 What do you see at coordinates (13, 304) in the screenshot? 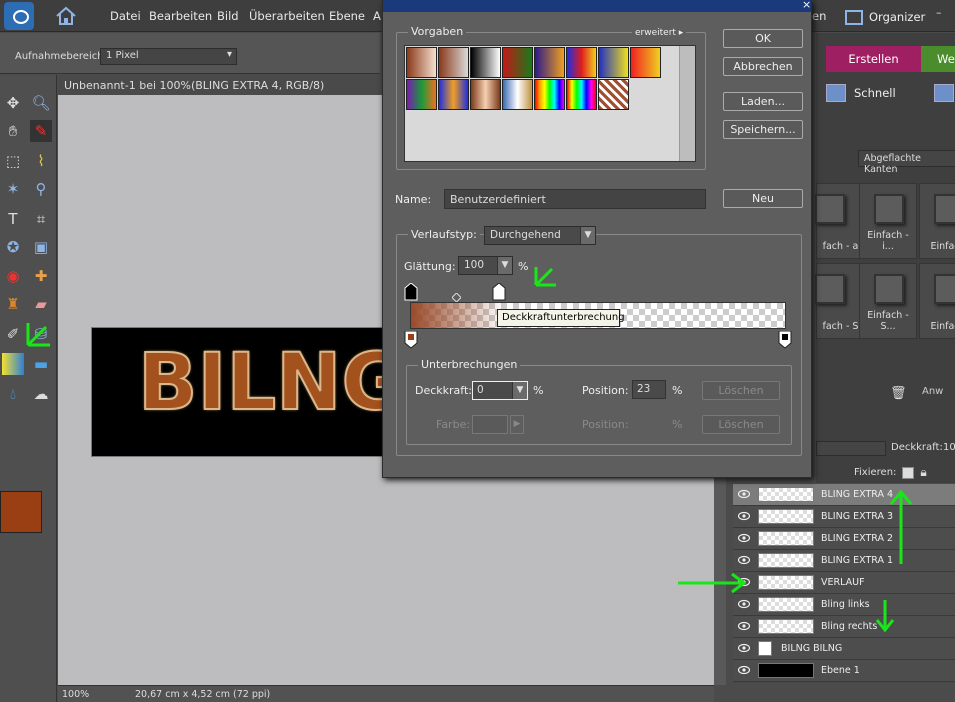
I see `stamp-tool-icon: ♜` at bounding box center [13, 304].